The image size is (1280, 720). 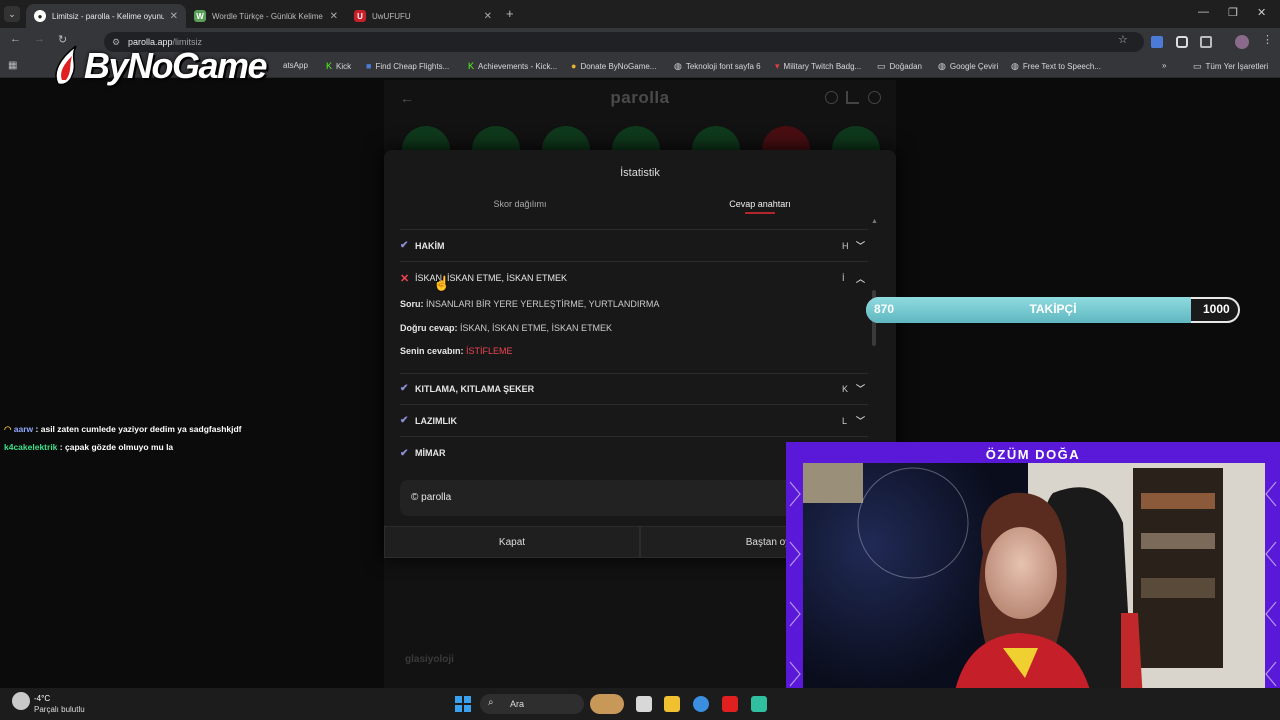 What do you see at coordinates (777, 66) in the screenshot?
I see `badge-icon: ▾` at bounding box center [777, 66].